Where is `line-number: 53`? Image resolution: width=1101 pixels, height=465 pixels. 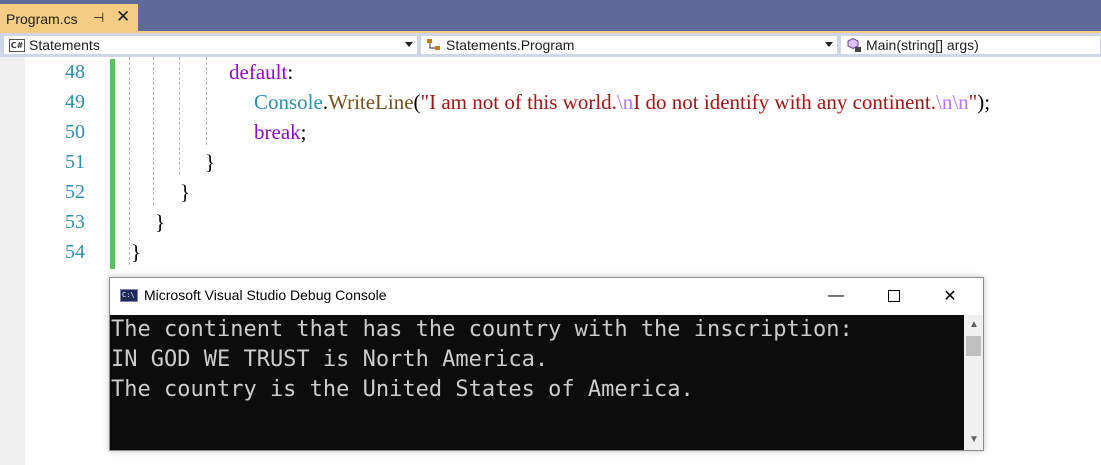 line-number: 53 is located at coordinates (75, 222).